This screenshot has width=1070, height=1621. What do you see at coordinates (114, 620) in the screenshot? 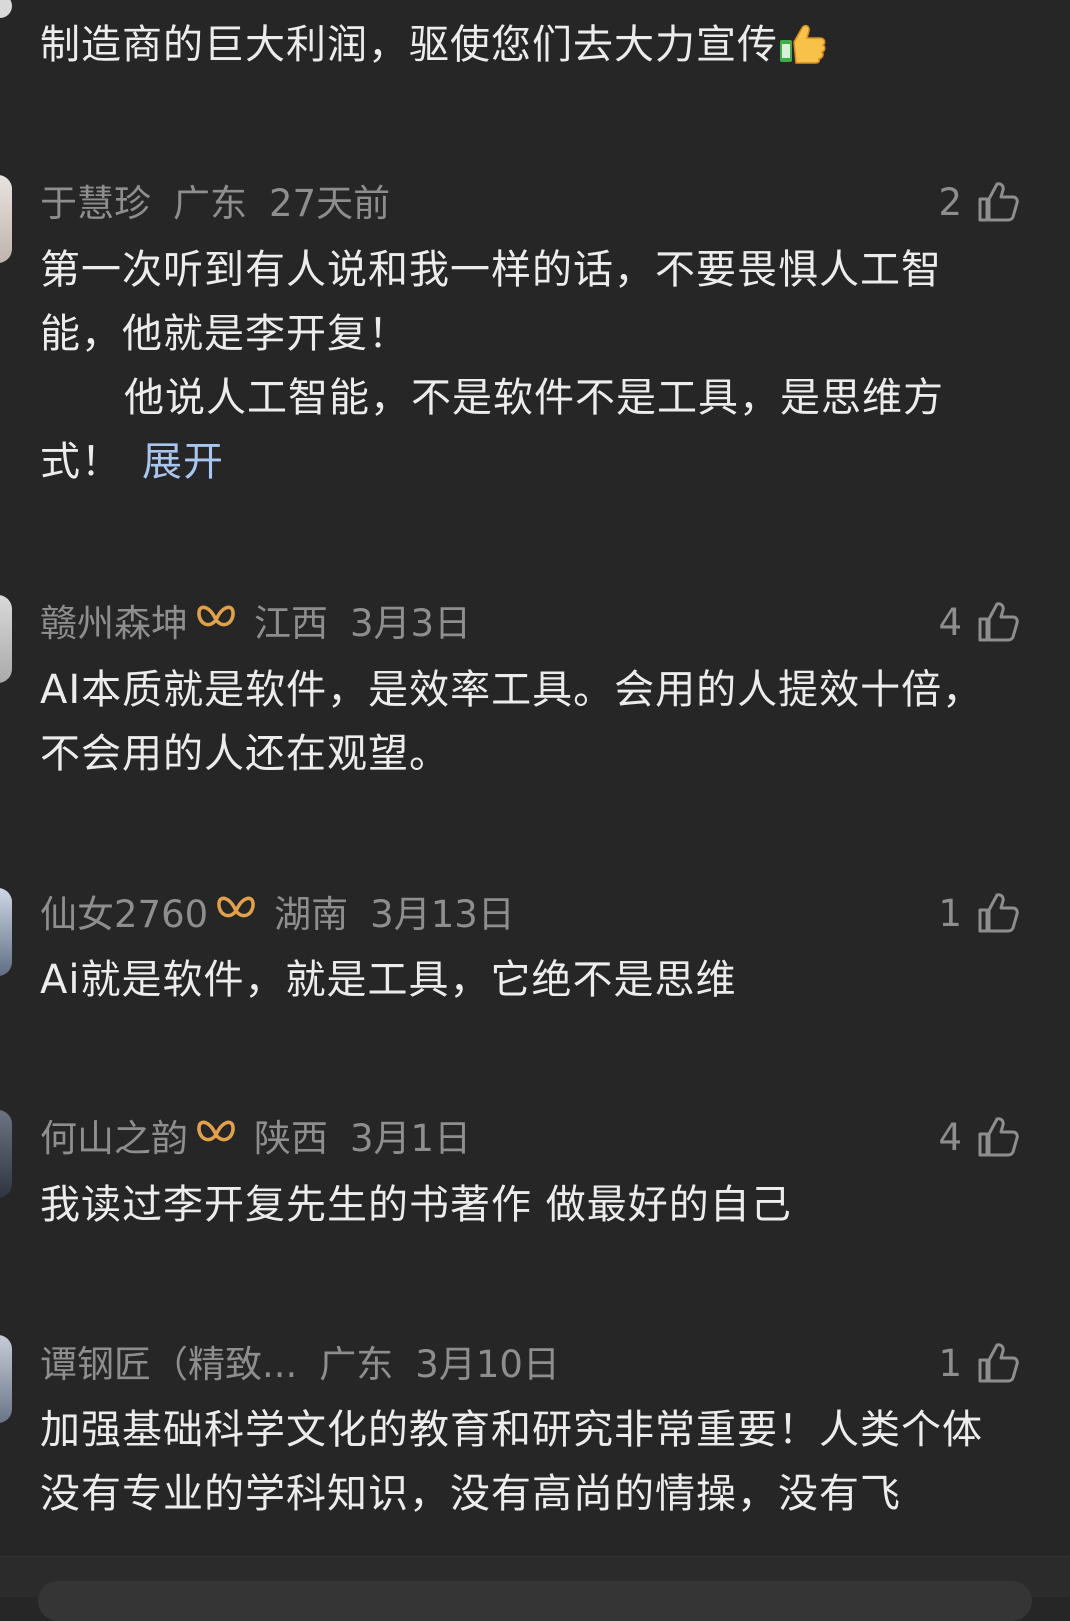
I see `comment-username: 赣州森坤` at bounding box center [114, 620].